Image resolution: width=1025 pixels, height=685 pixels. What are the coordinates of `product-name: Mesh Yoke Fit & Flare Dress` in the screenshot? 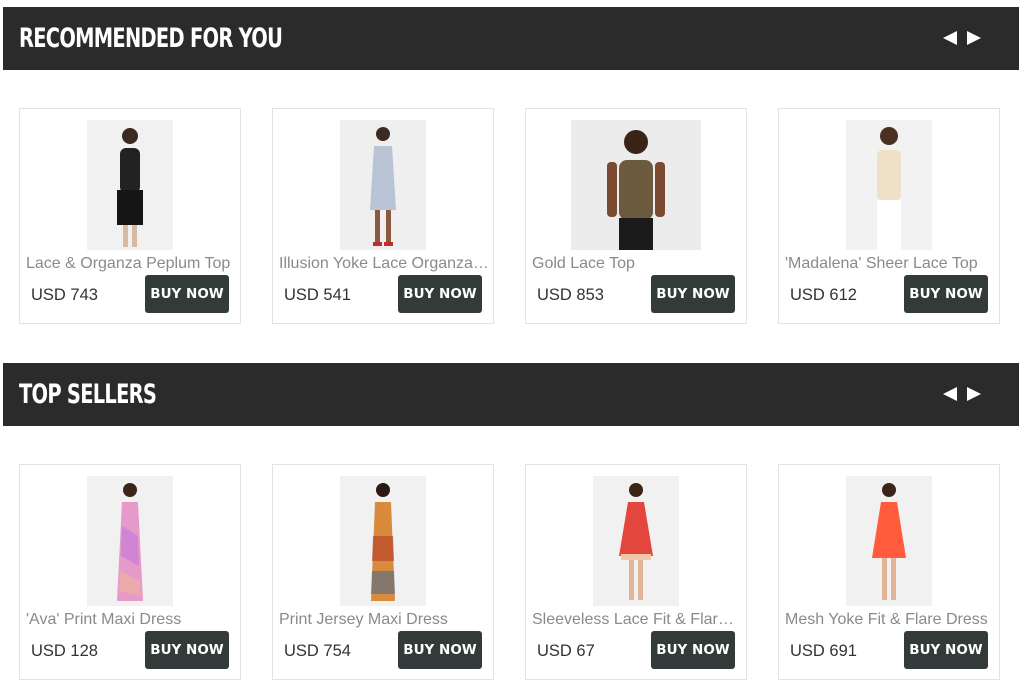 It's located at (890, 620).